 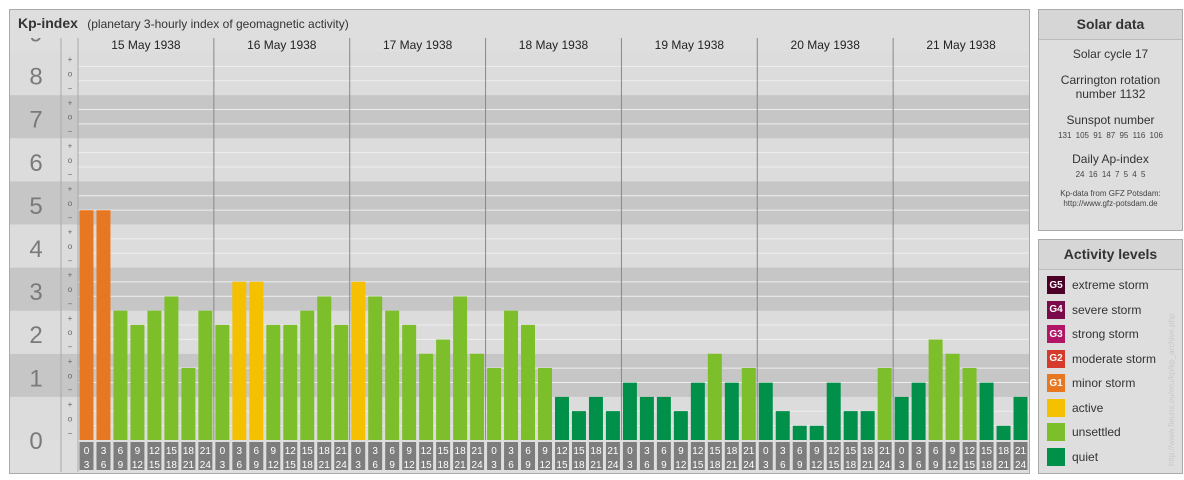 I want to click on legend-label: strong storm, so click(x=1105, y=334).